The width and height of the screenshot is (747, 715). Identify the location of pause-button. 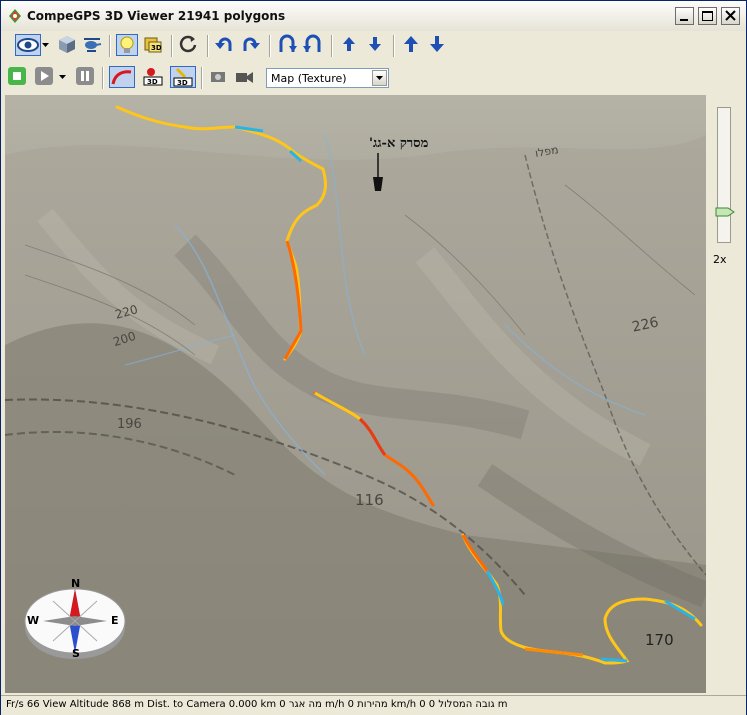
(86, 77).